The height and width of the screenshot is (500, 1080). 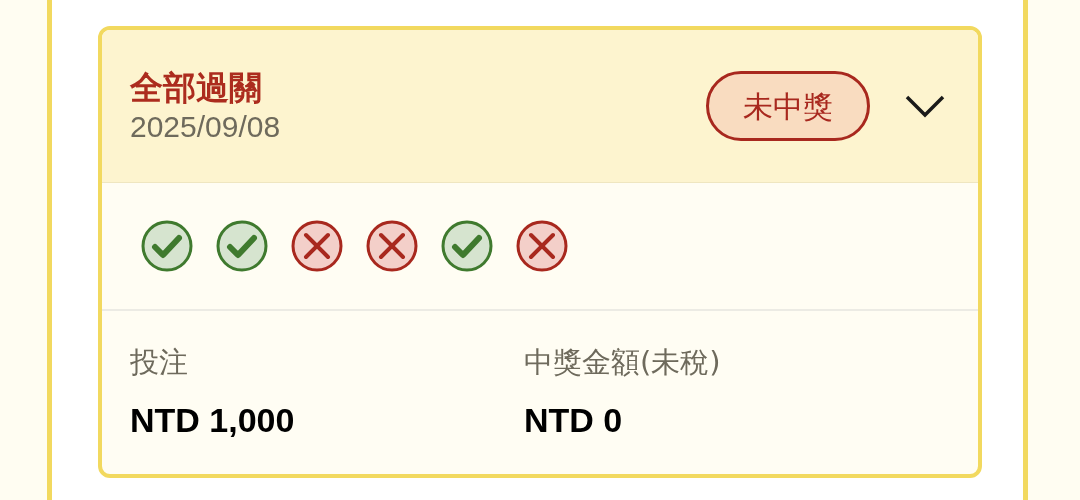 What do you see at coordinates (159, 362) in the screenshot?
I see `stake-label: 投注` at bounding box center [159, 362].